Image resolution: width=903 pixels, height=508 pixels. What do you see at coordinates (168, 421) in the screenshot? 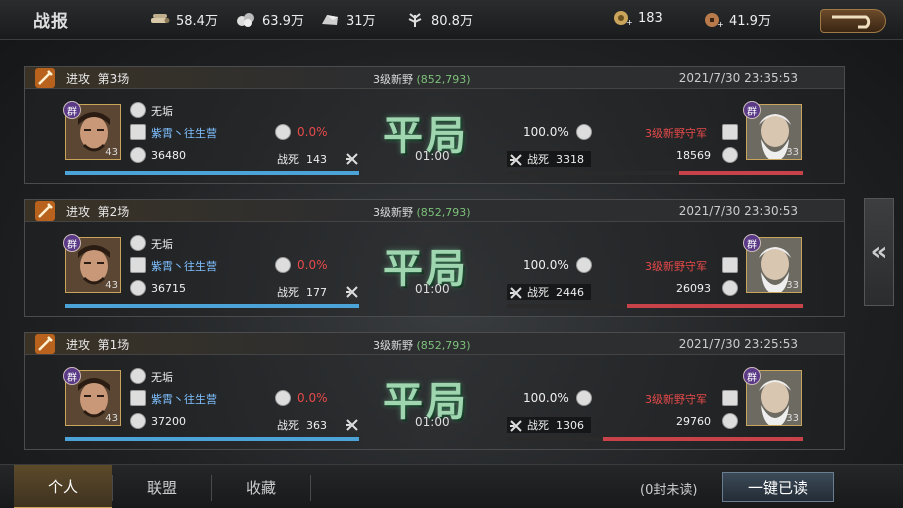
I see `attacker-troops: 37200` at bounding box center [168, 421].